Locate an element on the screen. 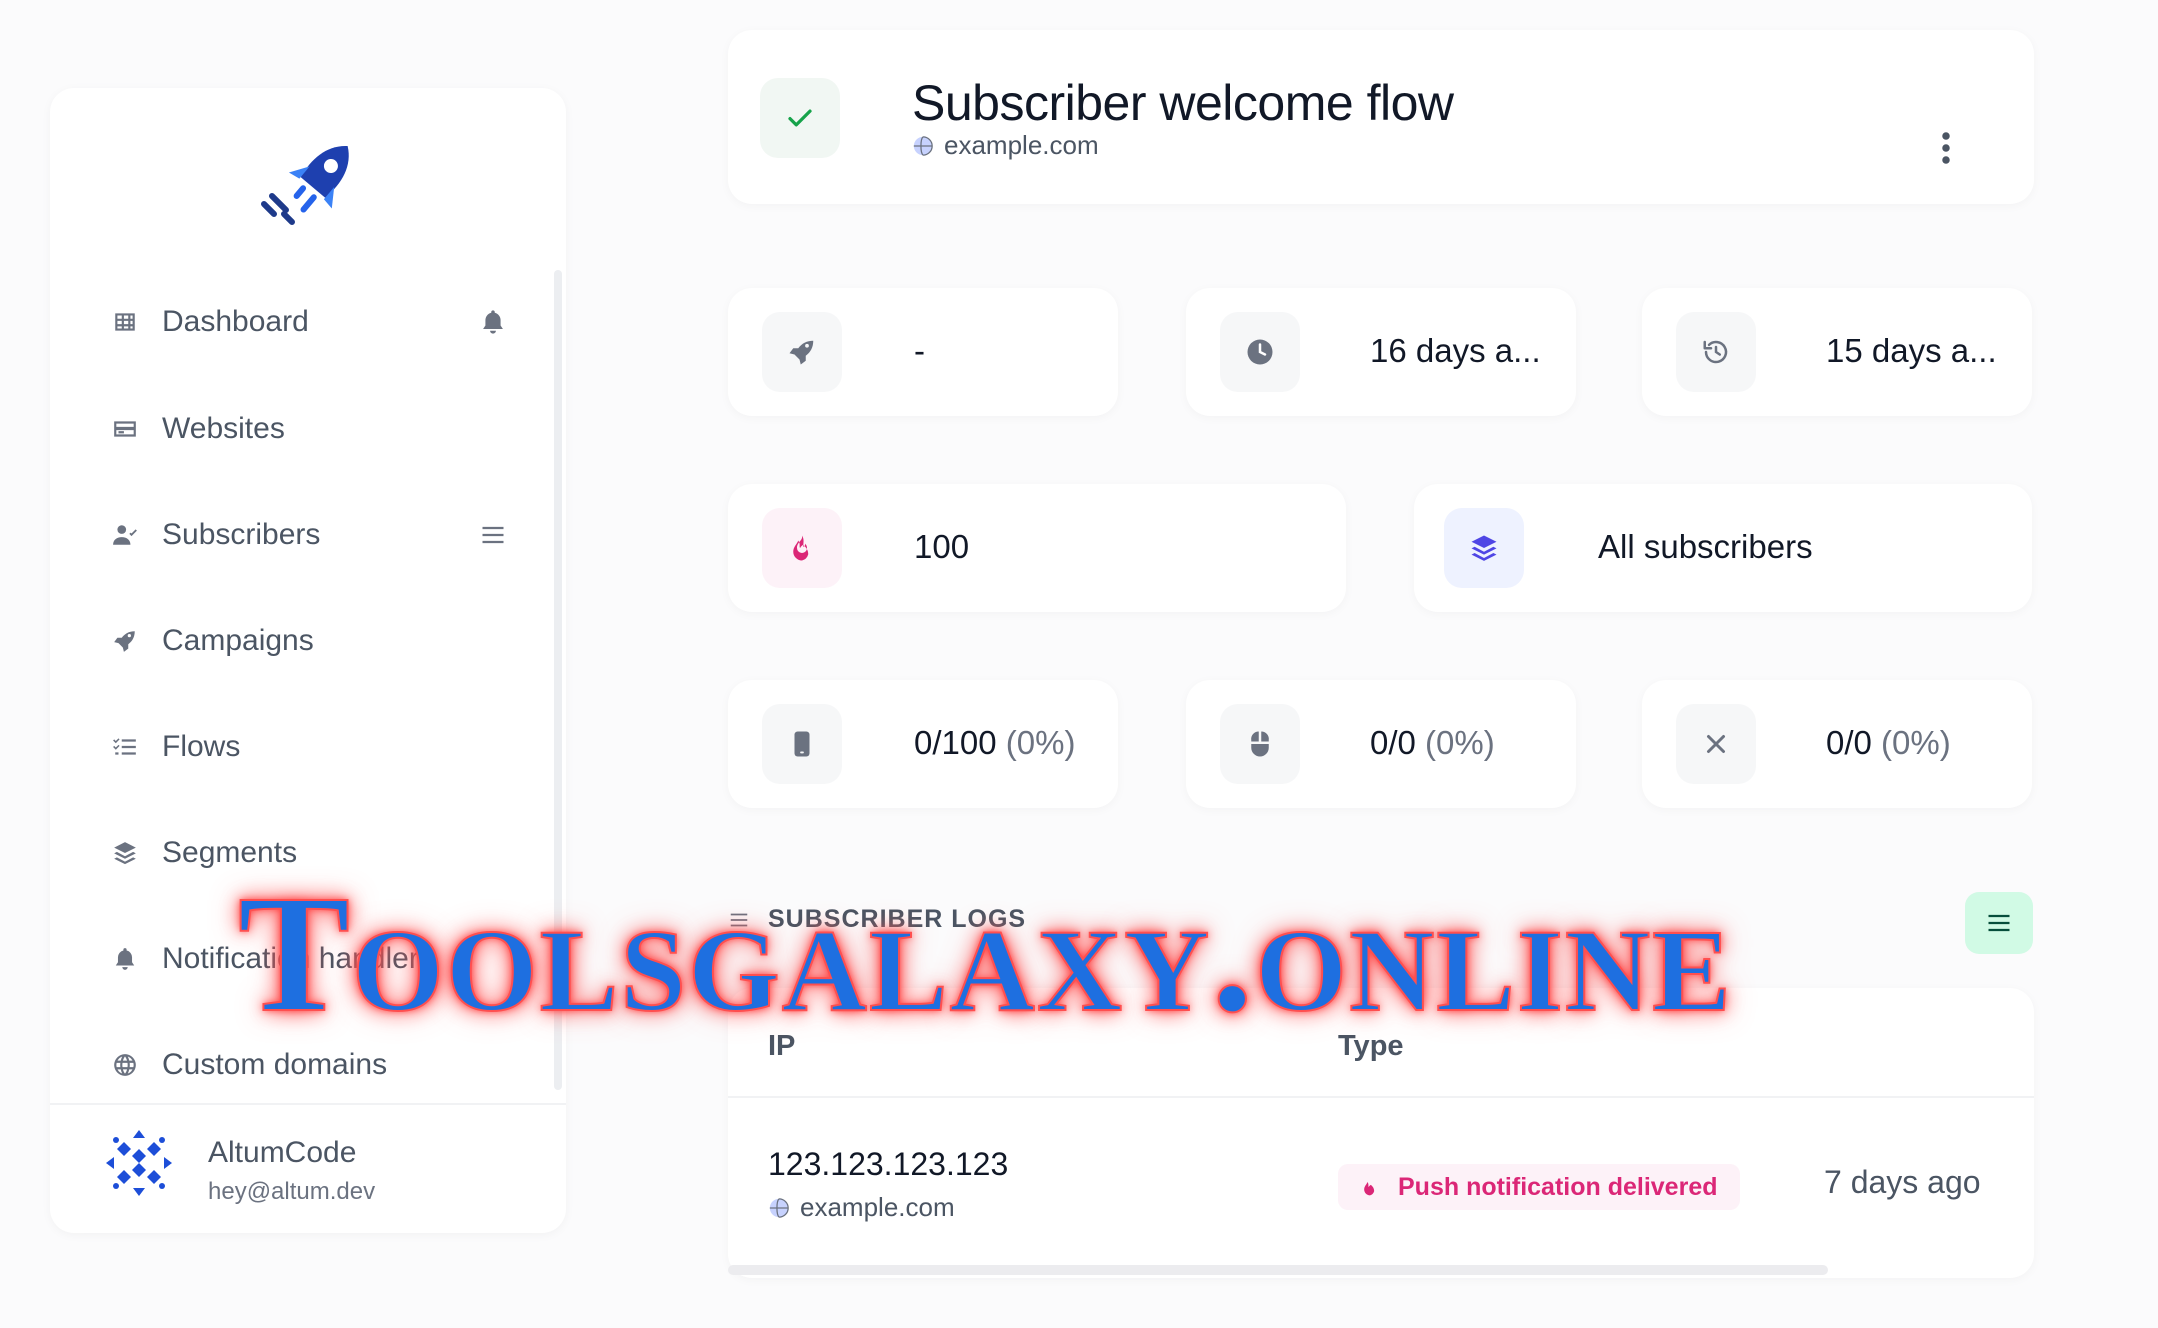  filters-button is located at coordinates (1999, 923).